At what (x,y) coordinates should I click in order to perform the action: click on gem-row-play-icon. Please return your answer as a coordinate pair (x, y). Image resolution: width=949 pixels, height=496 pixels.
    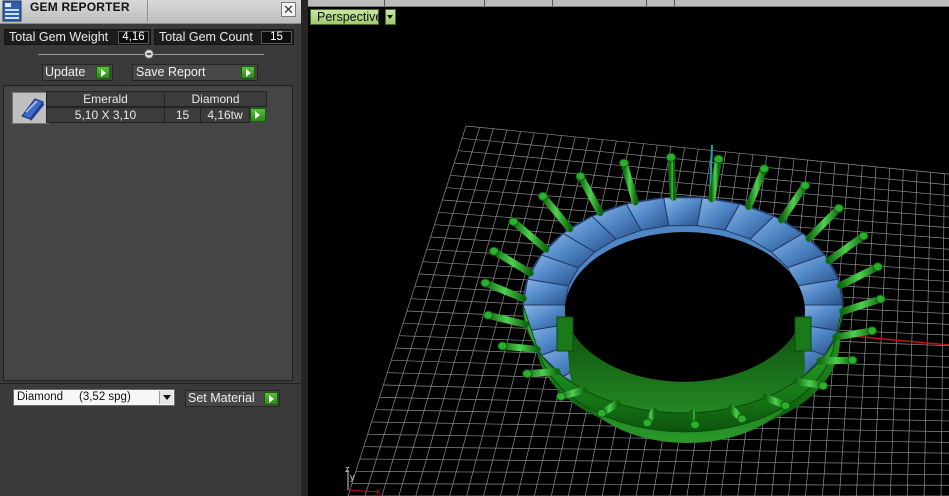
    Looking at the image, I should click on (258, 115).